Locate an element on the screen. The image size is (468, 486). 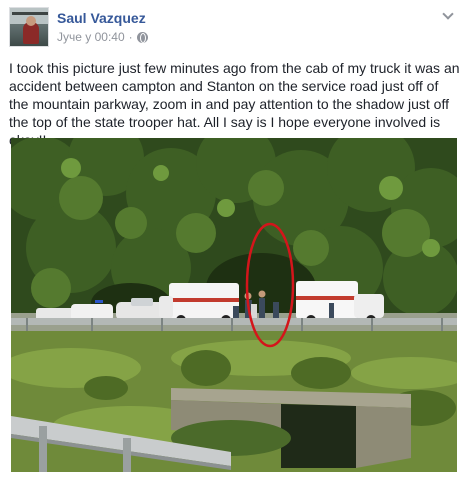
post-timestamp: Јуче у 00:40 is located at coordinates (91, 37).